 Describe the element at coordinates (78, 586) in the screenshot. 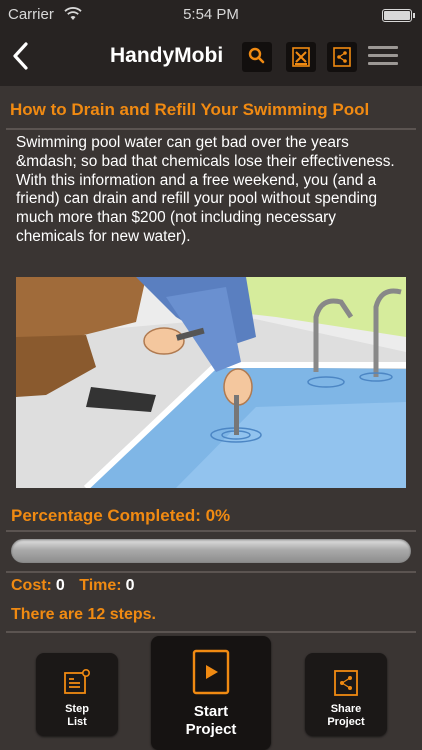

I see `cost-time-row: Cost: 0 Time: 0` at that location.